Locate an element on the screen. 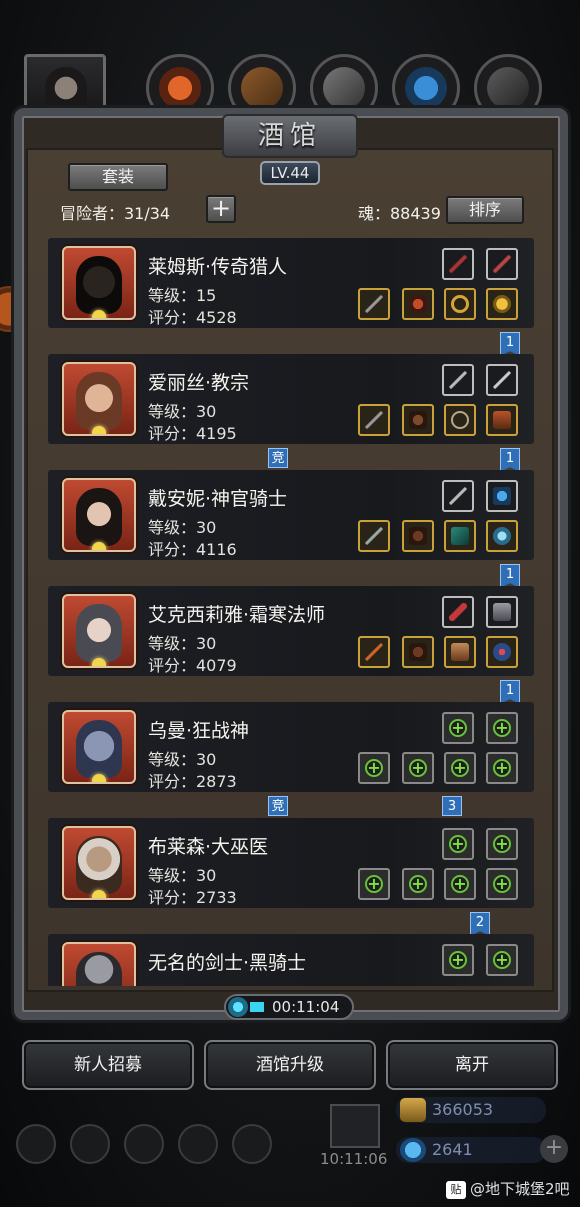 This screenshot has width=580, height=1207. orb-slot-icon is located at coordinates (502, 536).